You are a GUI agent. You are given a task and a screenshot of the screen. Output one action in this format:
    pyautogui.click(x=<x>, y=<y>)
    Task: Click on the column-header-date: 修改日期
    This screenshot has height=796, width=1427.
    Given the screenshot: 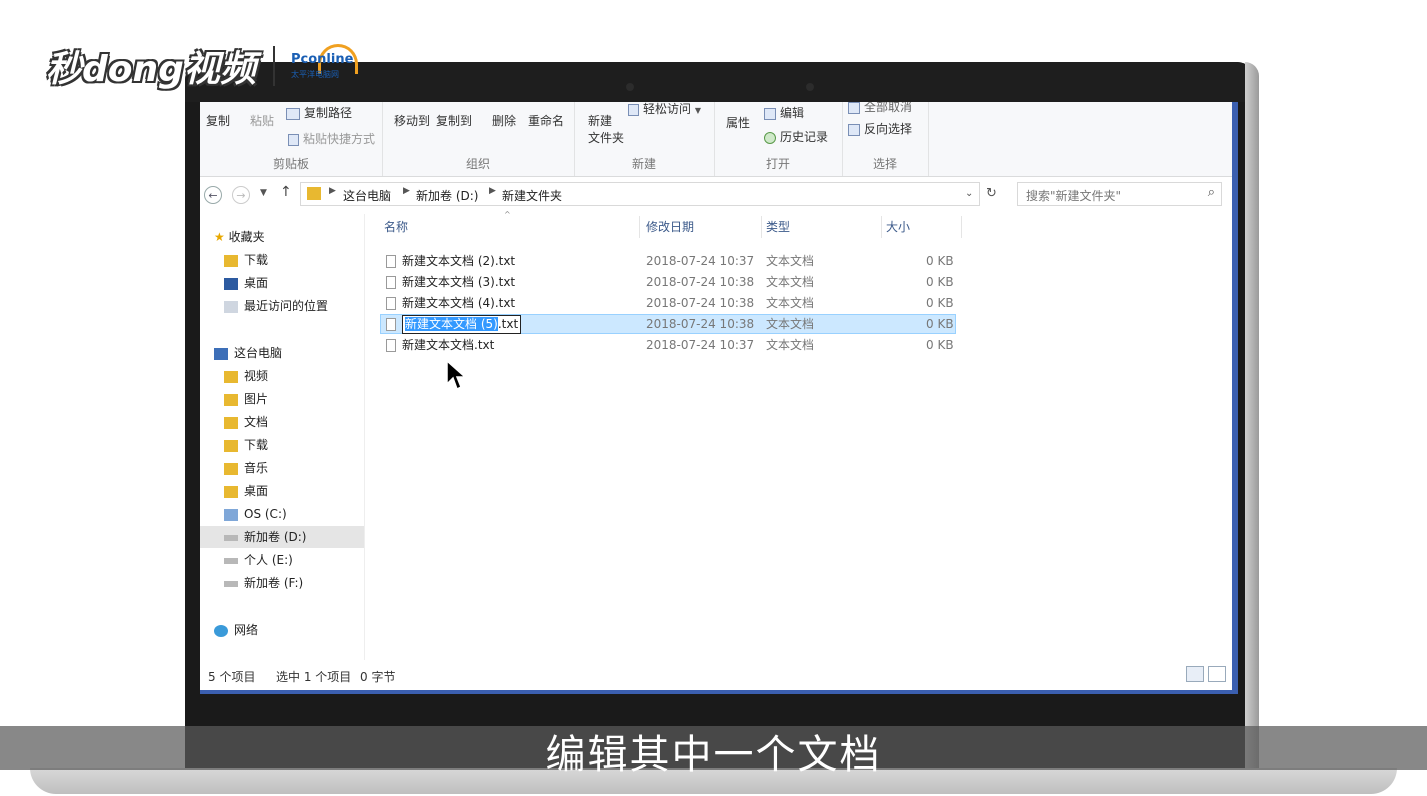 What is the action you would take?
    pyautogui.click(x=702, y=227)
    